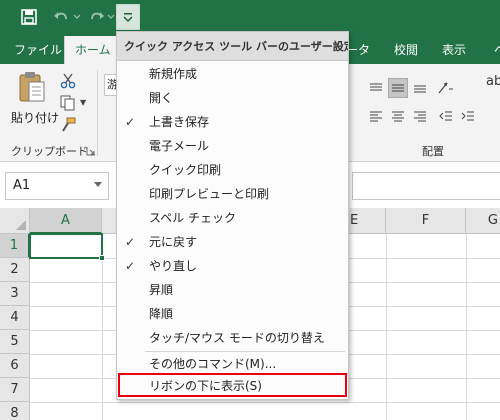 The image size is (500, 420). Describe the element at coordinates (232, 74) in the screenshot. I see `menu-item-new: 新規作成` at that location.